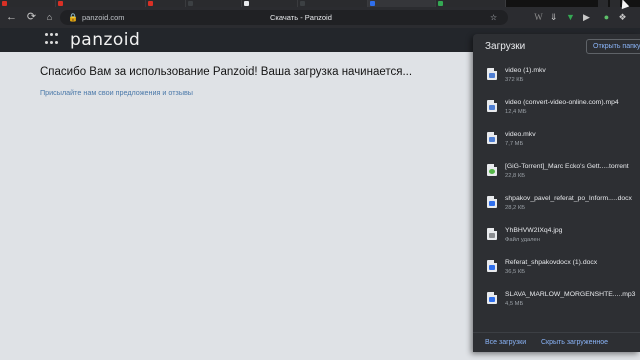  I want to click on download-file-name: SLAVA_MARLOW_MORGENSHTE.....mp3, so click(570, 294).